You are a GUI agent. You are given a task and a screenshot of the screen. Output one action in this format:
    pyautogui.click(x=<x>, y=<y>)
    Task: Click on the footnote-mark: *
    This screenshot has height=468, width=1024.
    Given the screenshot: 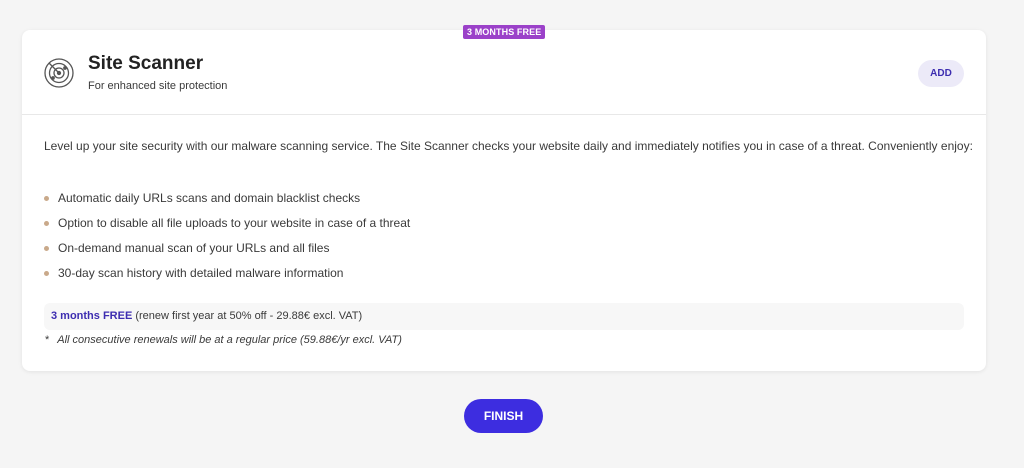 What is the action you would take?
    pyautogui.click(x=47, y=340)
    